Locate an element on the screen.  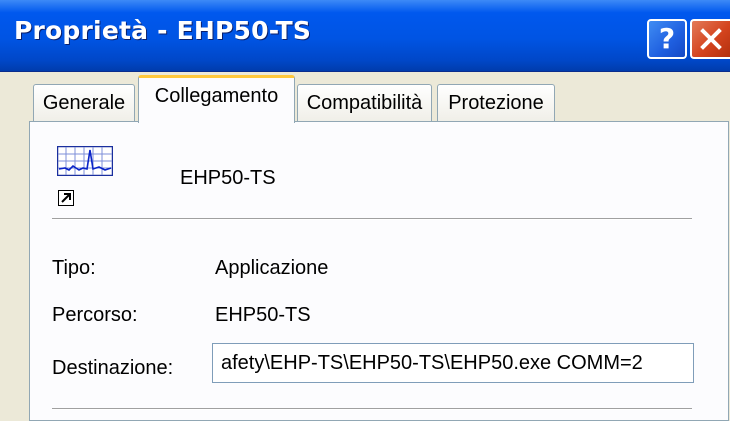
tab-generale: Generale is located at coordinates (84, 102).